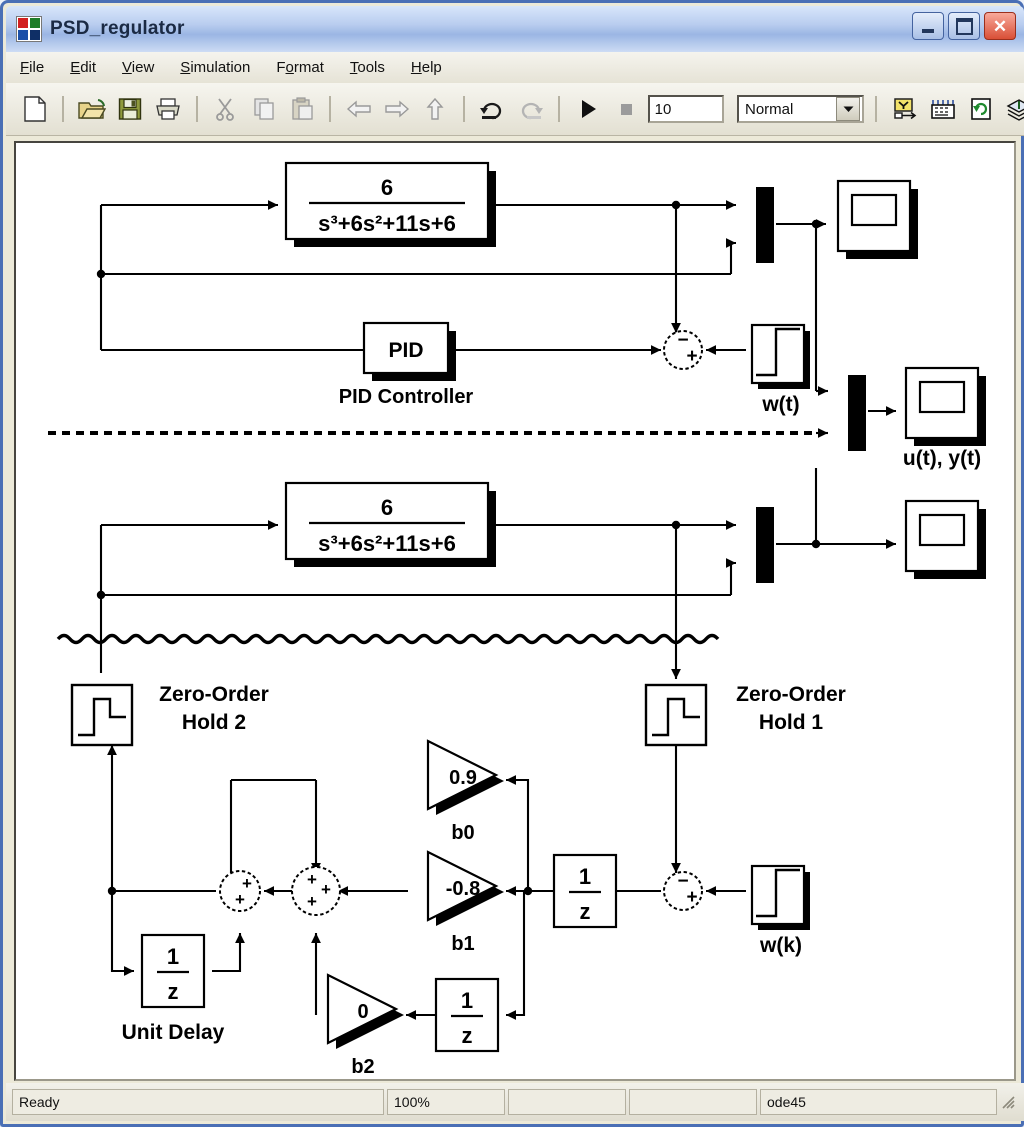 This screenshot has width=1024, height=1127. Describe the element at coordinates (928, 31) in the screenshot. I see `minimize-icon` at that location.